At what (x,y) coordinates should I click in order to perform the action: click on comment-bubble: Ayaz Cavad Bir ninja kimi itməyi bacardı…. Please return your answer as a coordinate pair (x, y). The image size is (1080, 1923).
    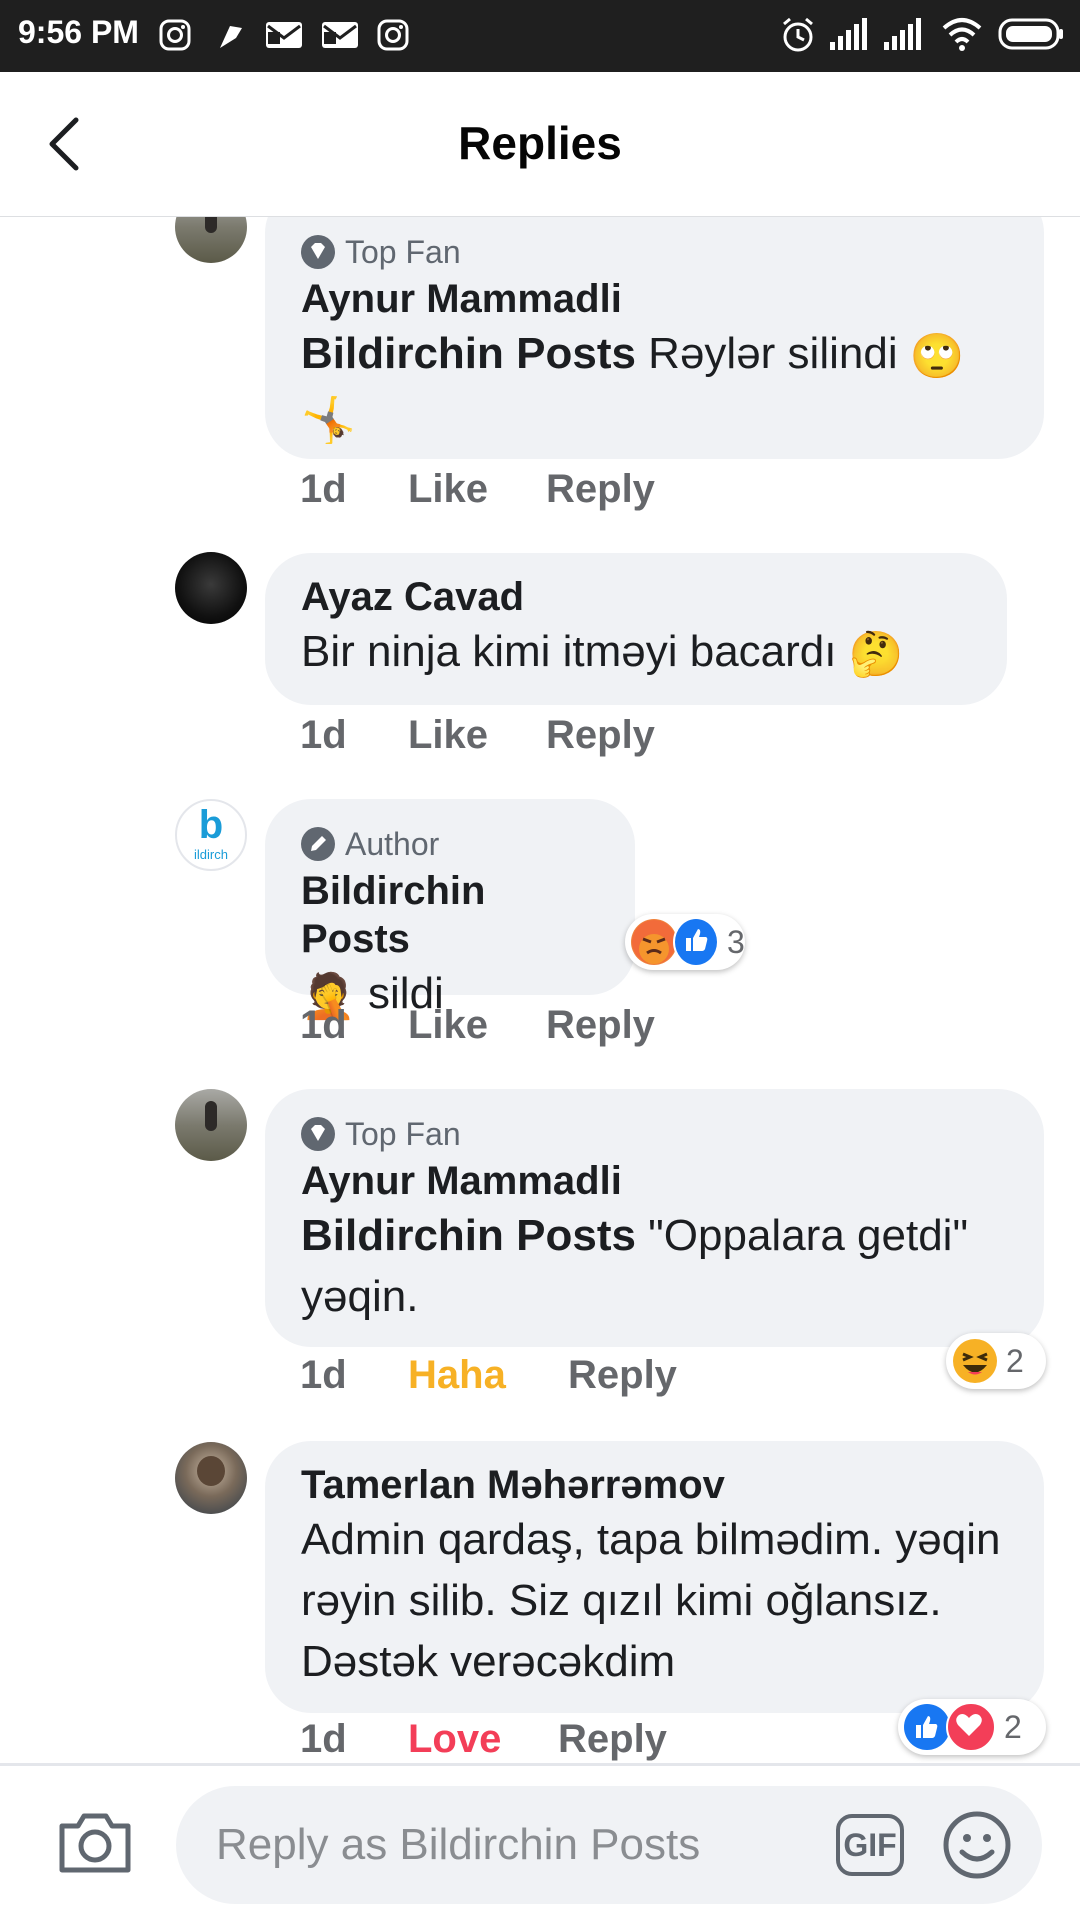
    Looking at the image, I should click on (636, 629).